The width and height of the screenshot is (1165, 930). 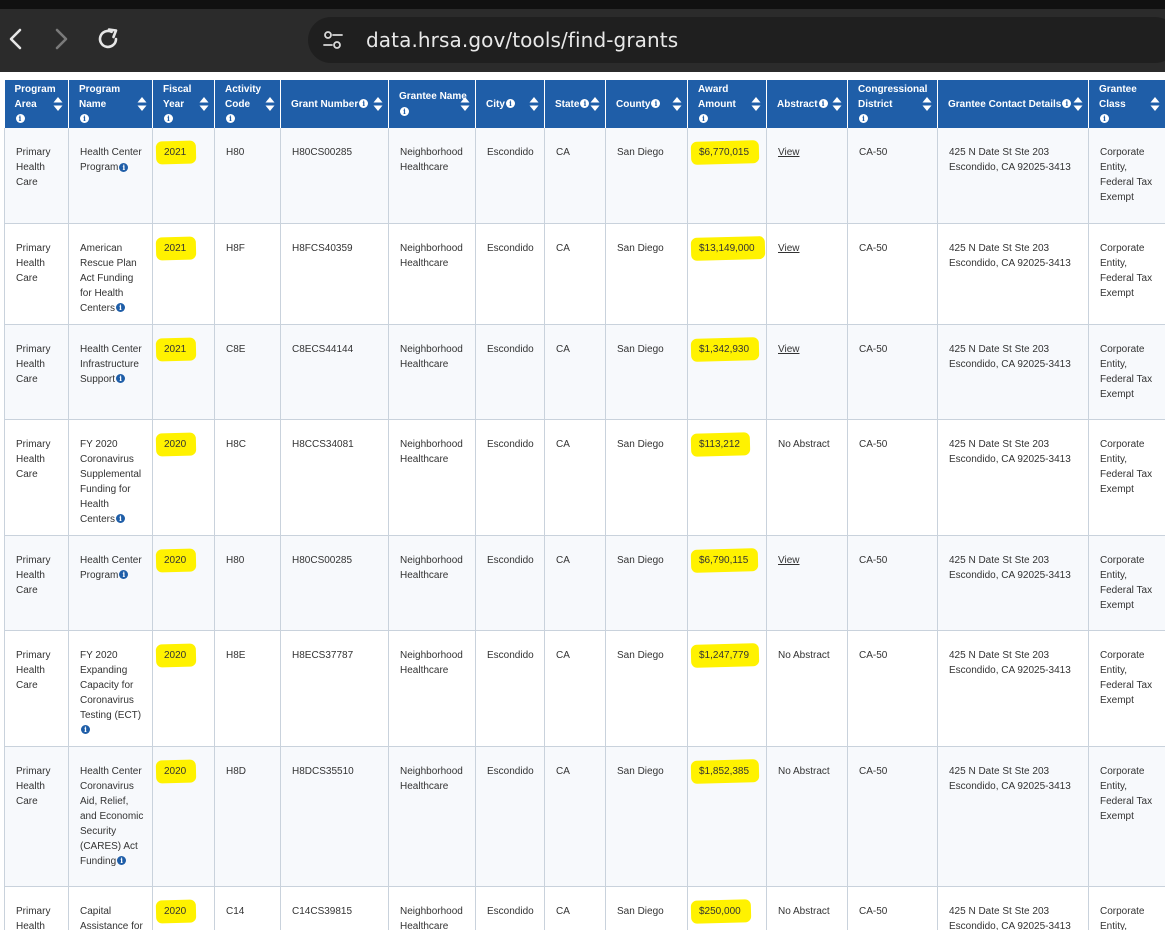 What do you see at coordinates (724, 152) in the screenshot?
I see `award-amount-text: $6,770,015` at bounding box center [724, 152].